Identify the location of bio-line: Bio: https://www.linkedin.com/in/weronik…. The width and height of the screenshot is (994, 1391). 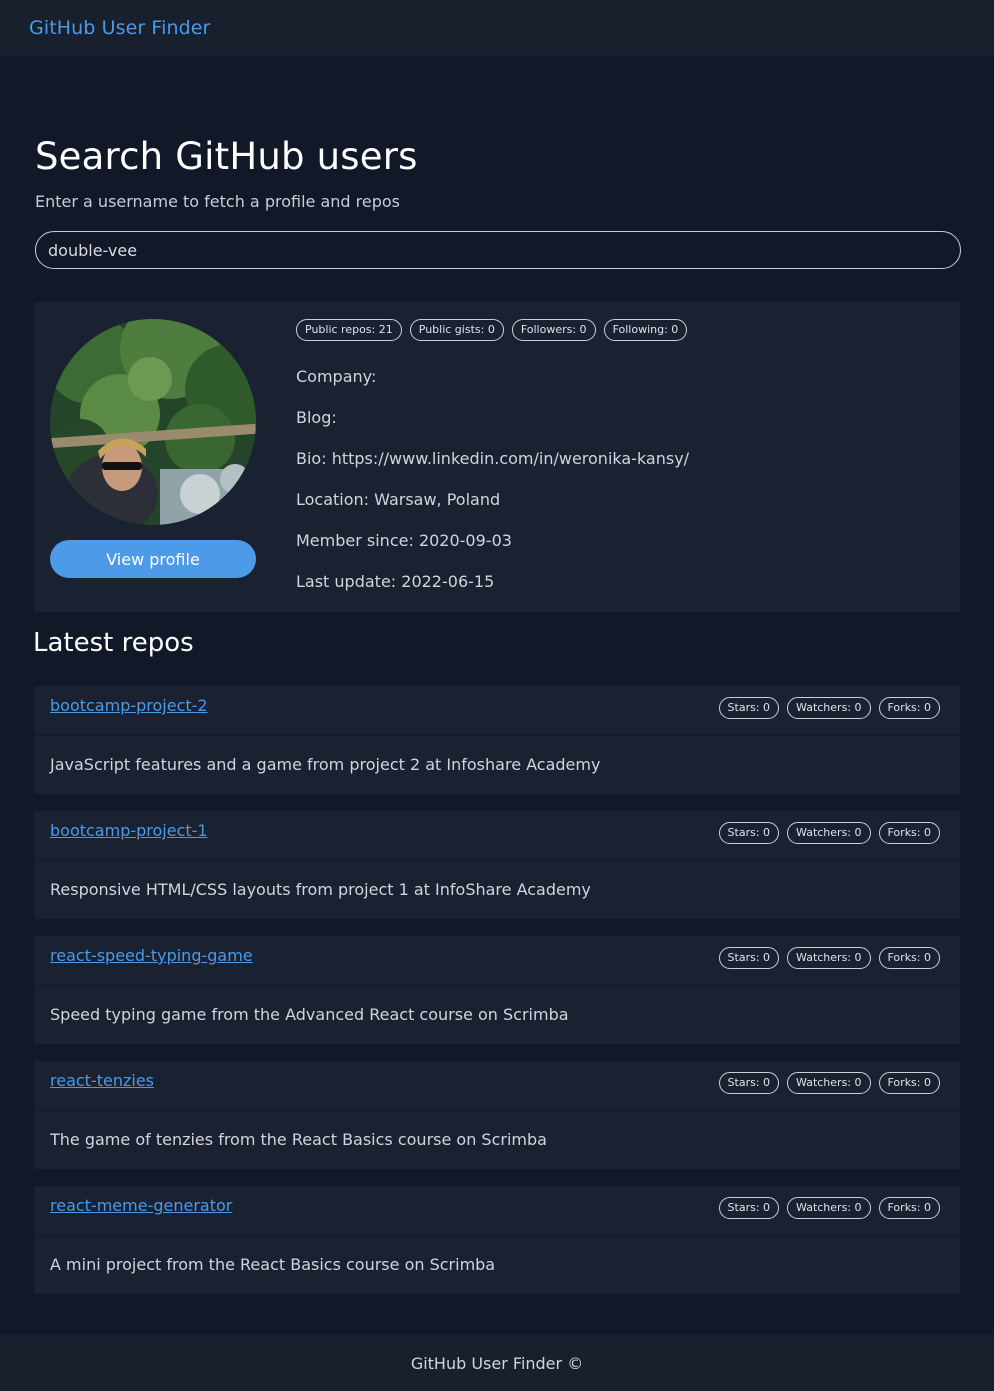
(493, 458).